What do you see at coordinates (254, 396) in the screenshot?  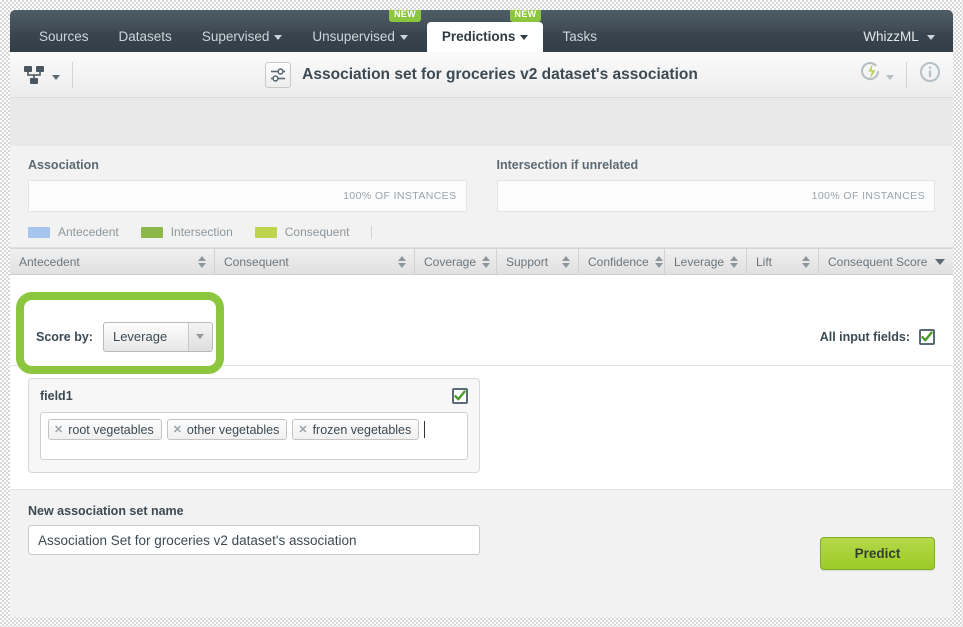 I see `field-card-header: field1` at bounding box center [254, 396].